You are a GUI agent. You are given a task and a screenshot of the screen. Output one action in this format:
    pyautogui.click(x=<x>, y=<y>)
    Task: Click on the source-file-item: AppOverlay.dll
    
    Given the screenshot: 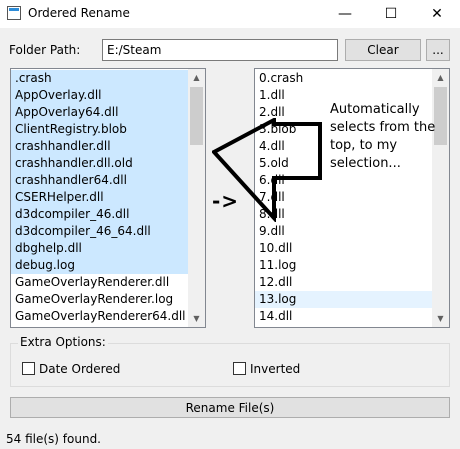 What is the action you would take?
    pyautogui.click(x=99, y=95)
    